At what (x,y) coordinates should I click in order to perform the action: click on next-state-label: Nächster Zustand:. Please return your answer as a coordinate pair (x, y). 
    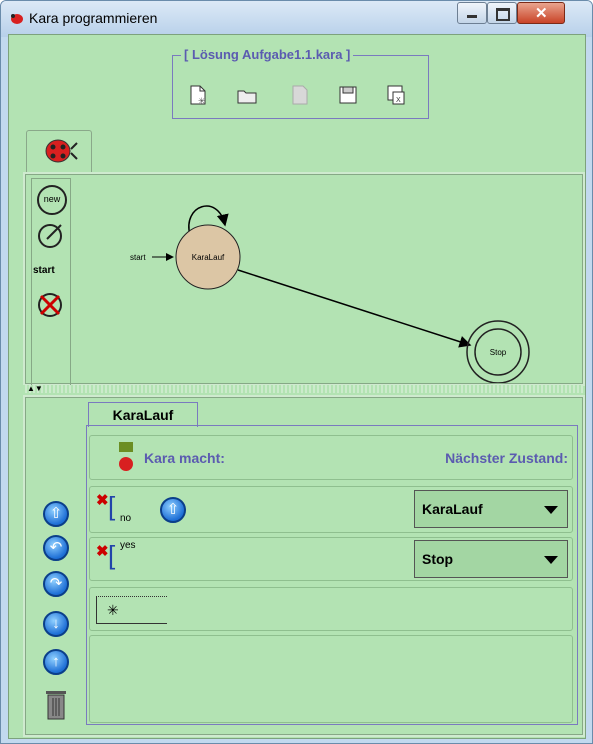
    Looking at the image, I should click on (506, 458).